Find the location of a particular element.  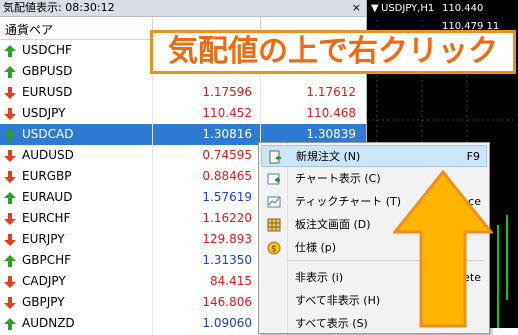

bid-price: 1.31350 is located at coordinates (227, 260).